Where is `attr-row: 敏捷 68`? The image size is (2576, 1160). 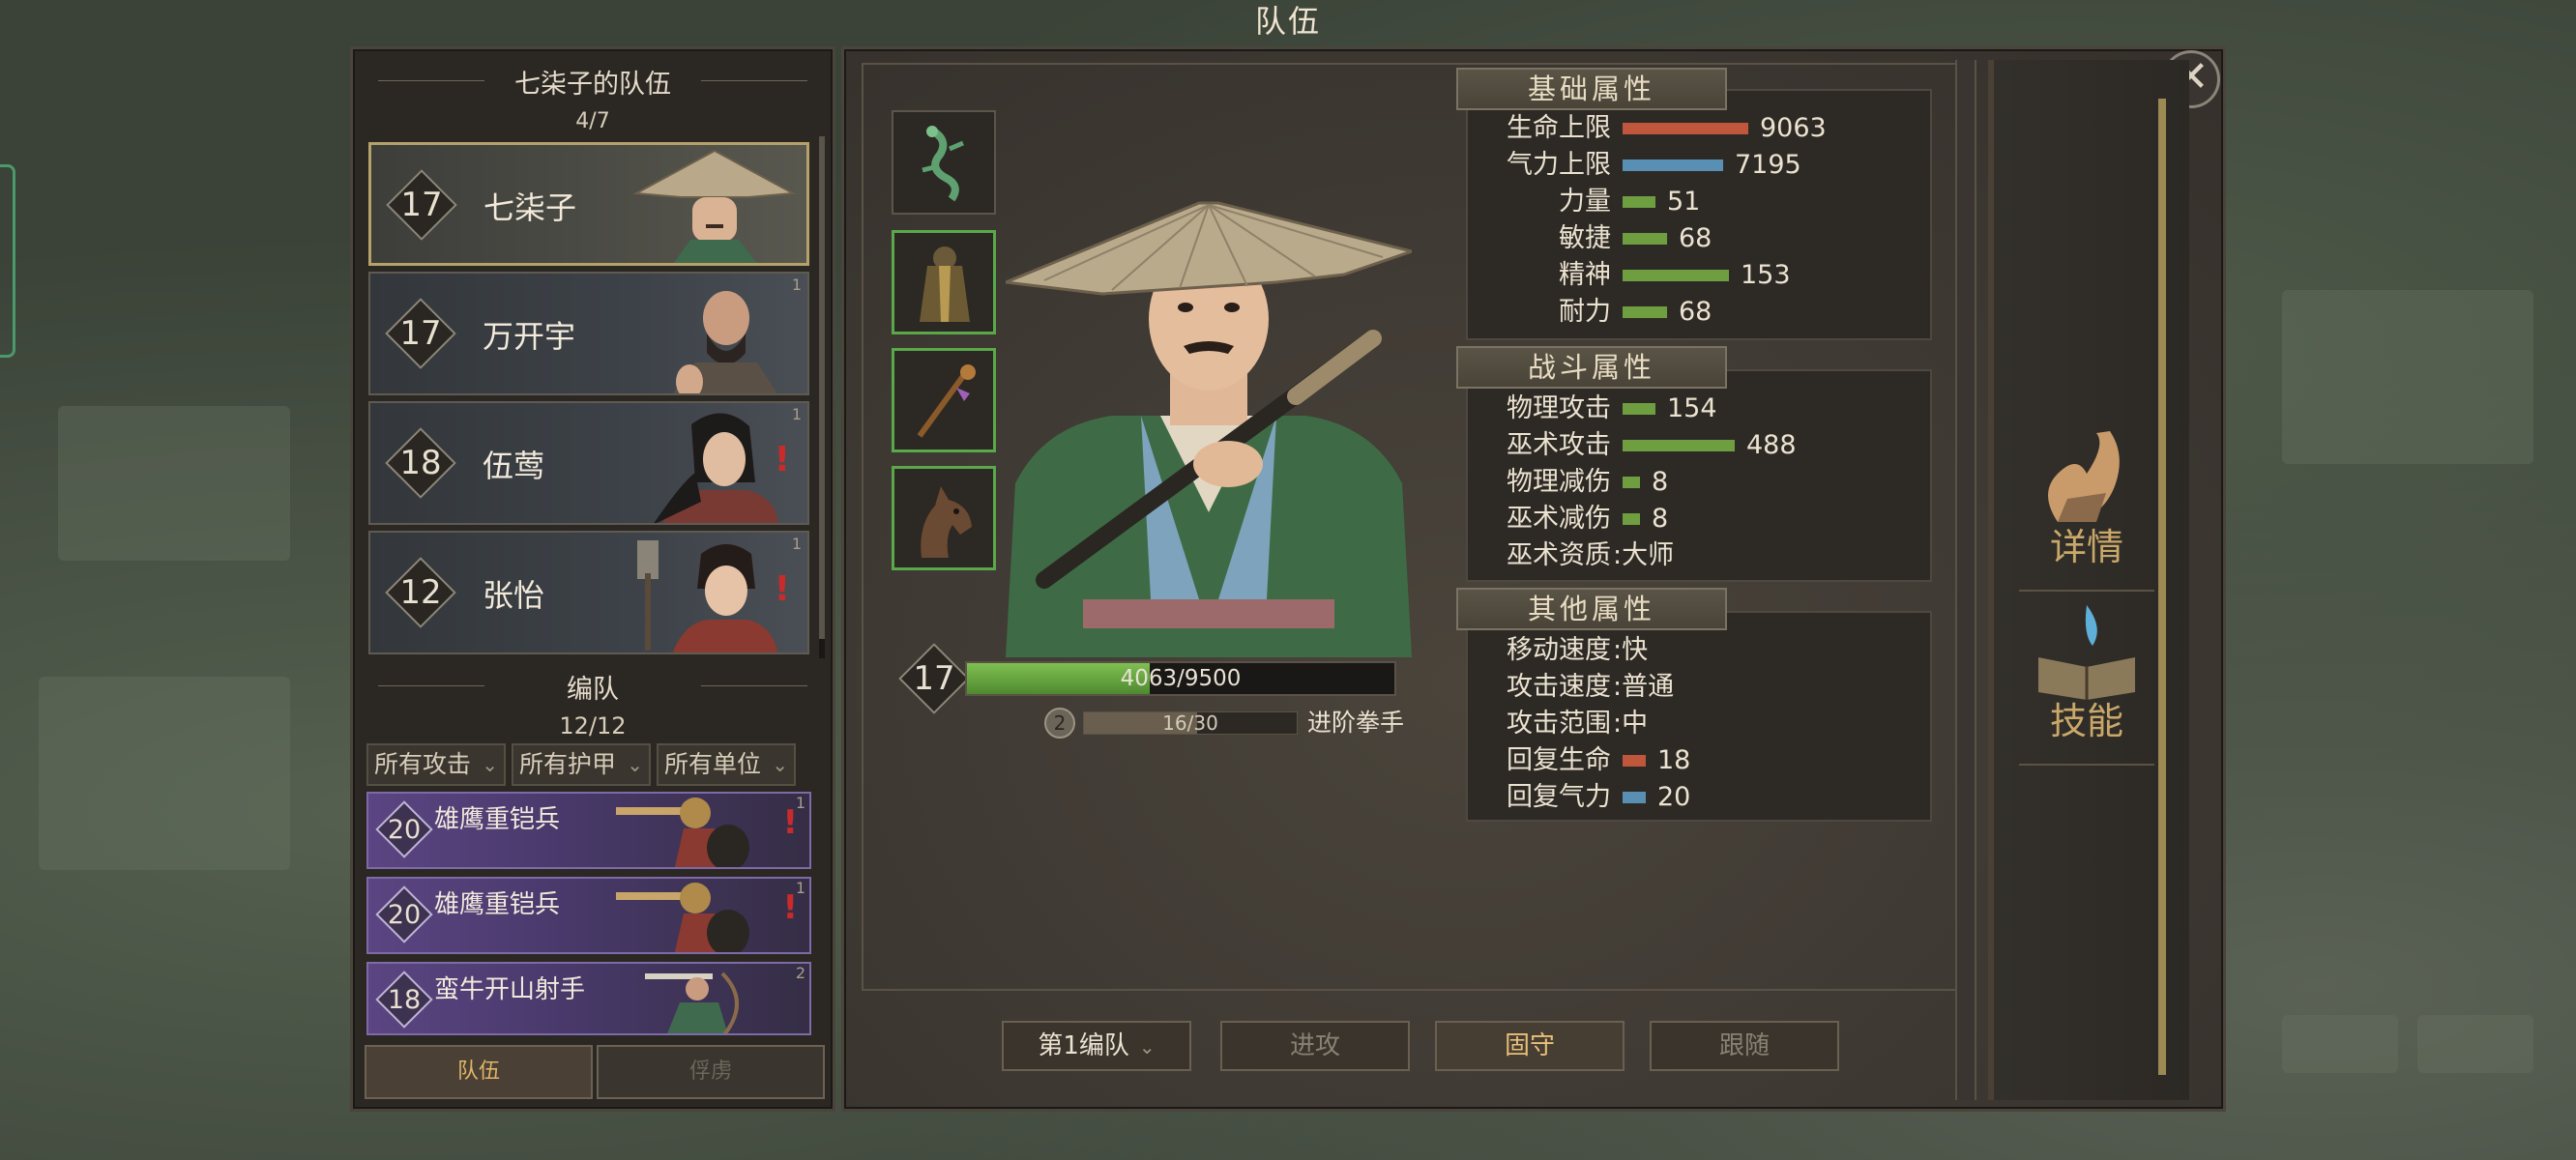
attr-row: 敏捷 68 is located at coordinates (1699, 239).